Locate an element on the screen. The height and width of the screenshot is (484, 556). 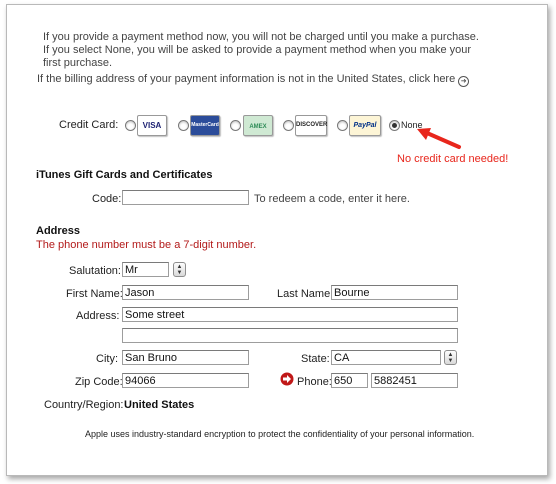
zip-label: Zip Code: is located at coordinates (99, 382).